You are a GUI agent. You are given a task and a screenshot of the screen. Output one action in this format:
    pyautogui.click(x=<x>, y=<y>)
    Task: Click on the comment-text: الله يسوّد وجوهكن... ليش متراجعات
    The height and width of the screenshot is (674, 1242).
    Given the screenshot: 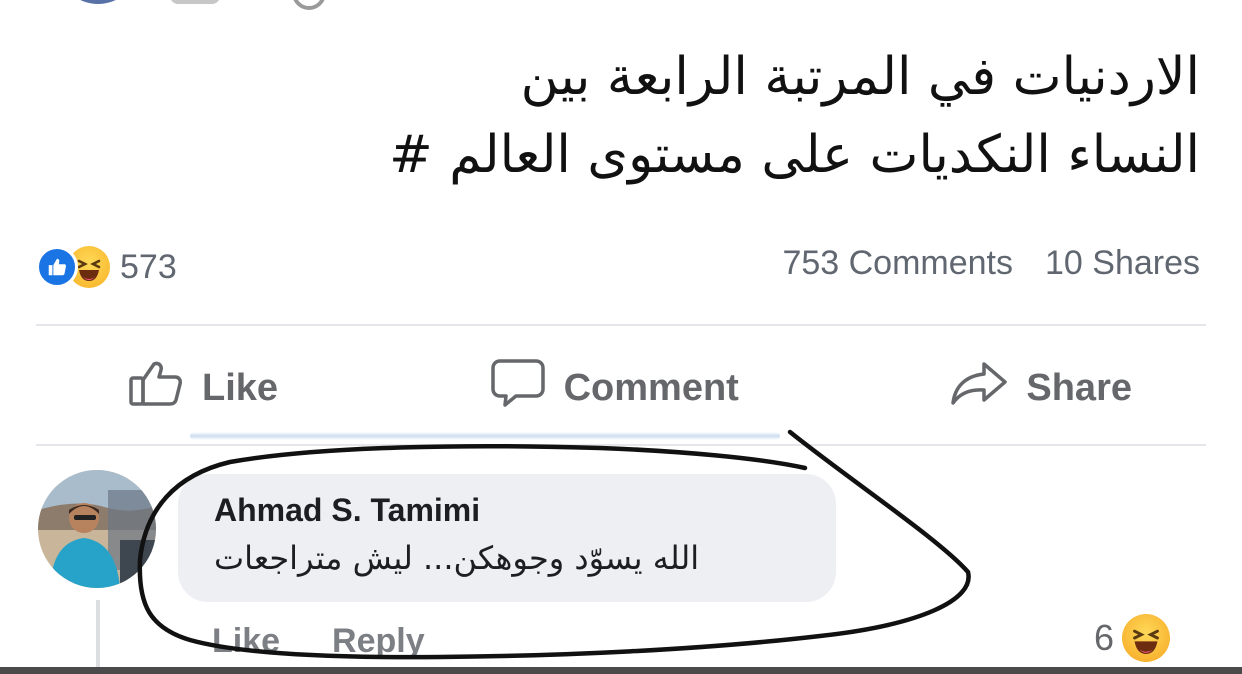 What is the action you would take?
    pyautogui.click(x=457, y=558)
    